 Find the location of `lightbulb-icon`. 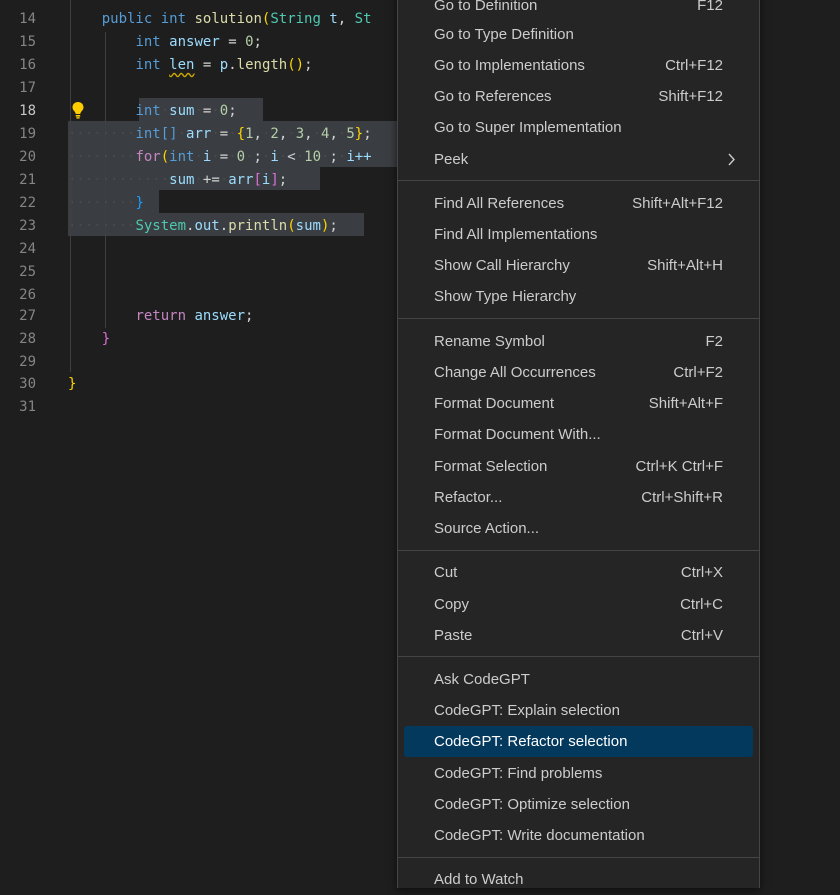

lightbulb-icon is located at coordinates (78, 110).